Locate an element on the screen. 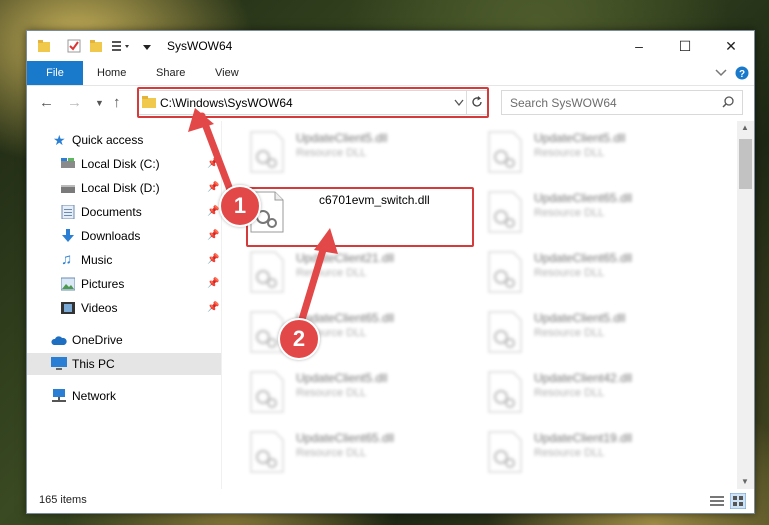 The image size is (769, 525). arrowhead-file is located at coordinates (326, 241).